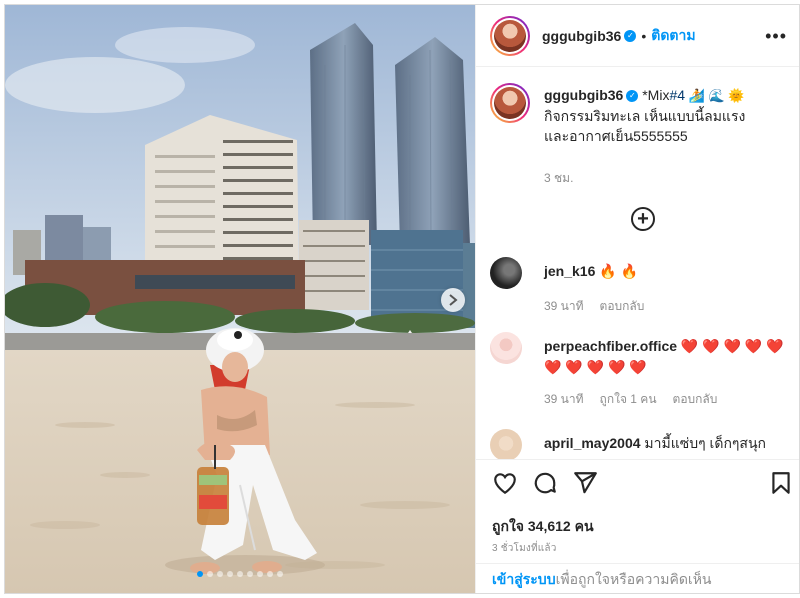 The width and height of the screenshot is (800, 598). I want to click on next-slide-button, so click(453, 300).